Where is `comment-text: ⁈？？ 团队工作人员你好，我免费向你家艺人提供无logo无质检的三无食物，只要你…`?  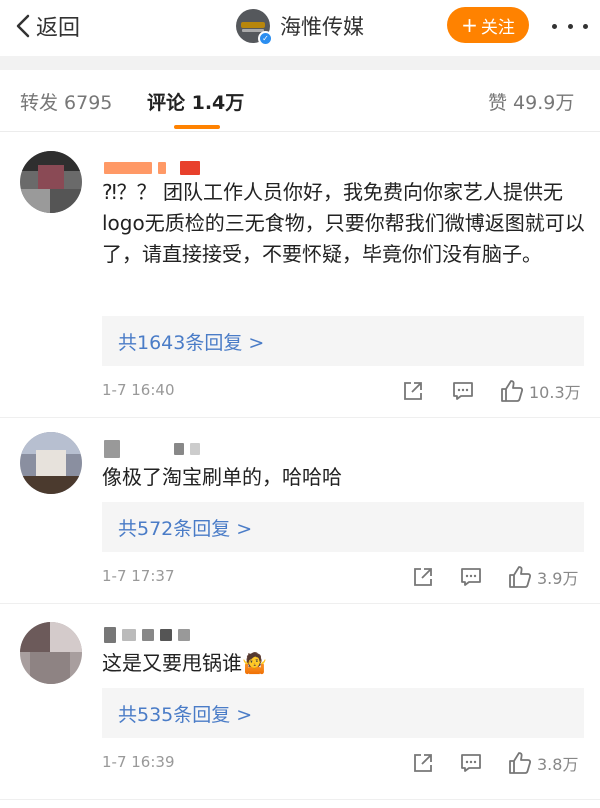 comment-text: ⁈？？ 团队工作人员你好，我免费向你家艺人提供无logo无质检的三无食物，只要你… is located at coordinates (343, 223).